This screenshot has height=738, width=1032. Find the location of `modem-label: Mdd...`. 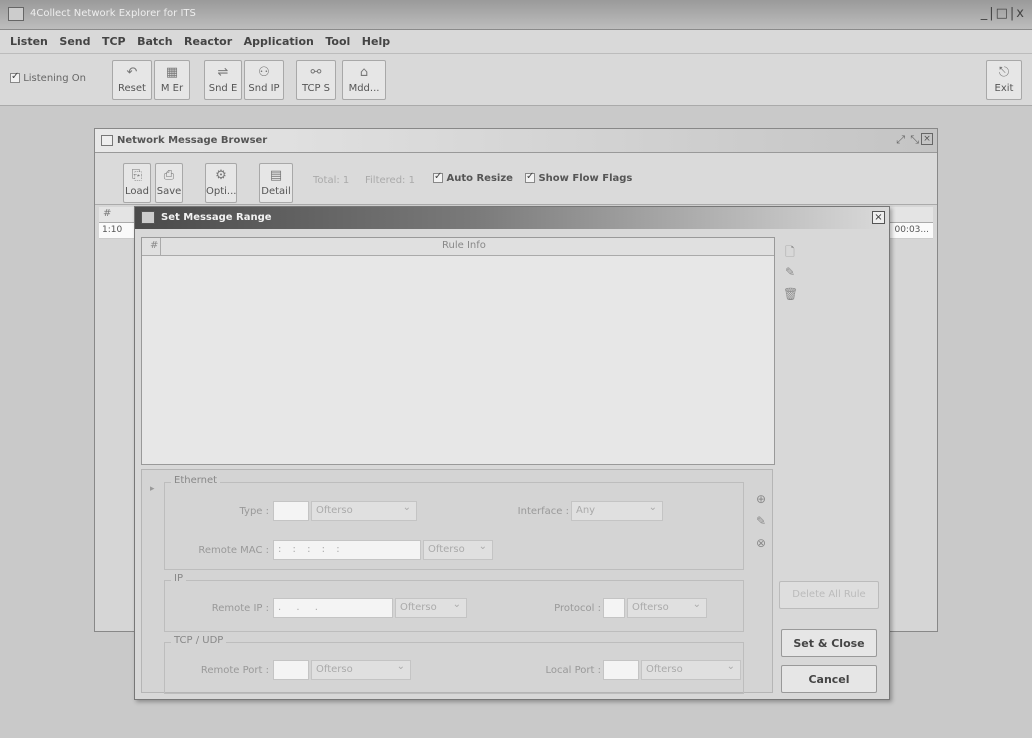

modem-label: Mdd... is located at coordinates (364, 88).